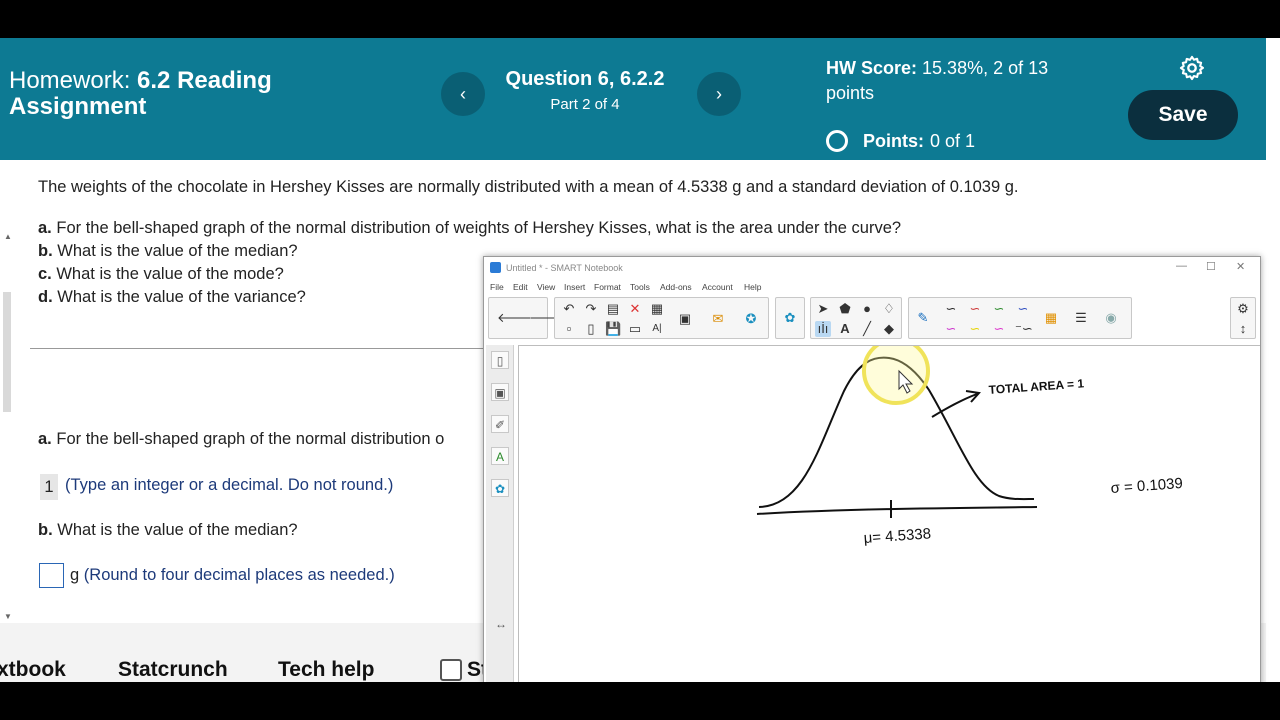 The width and height of the screenshot is (1280, 720). What do you see at coordinates (1024, 329) in the screenshot?
I see `pen-dashed-icon: ⁻∽` at bounding box center [1024, 329].